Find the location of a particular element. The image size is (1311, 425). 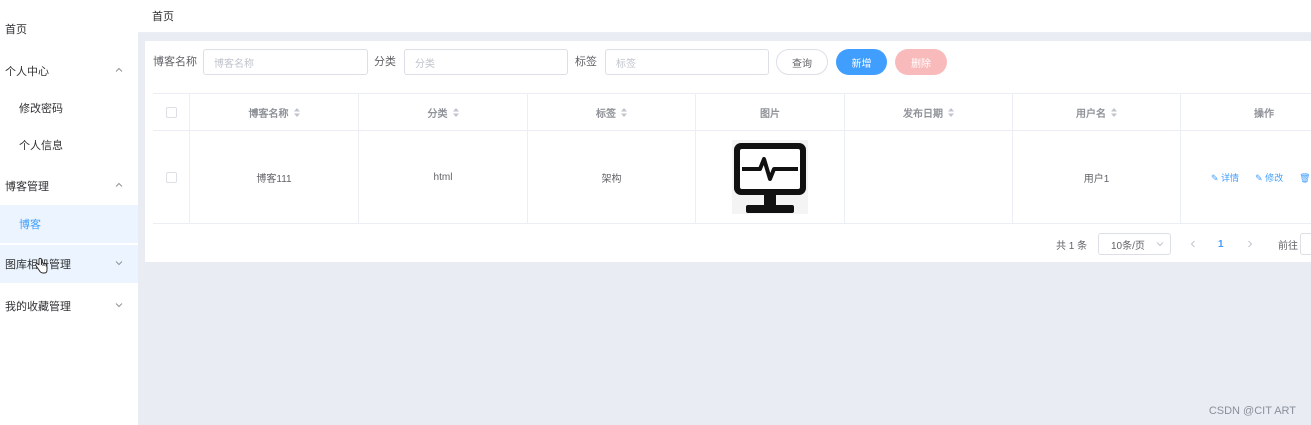

sidebar-item-label: 首页 is located at coordinates (16, 30).